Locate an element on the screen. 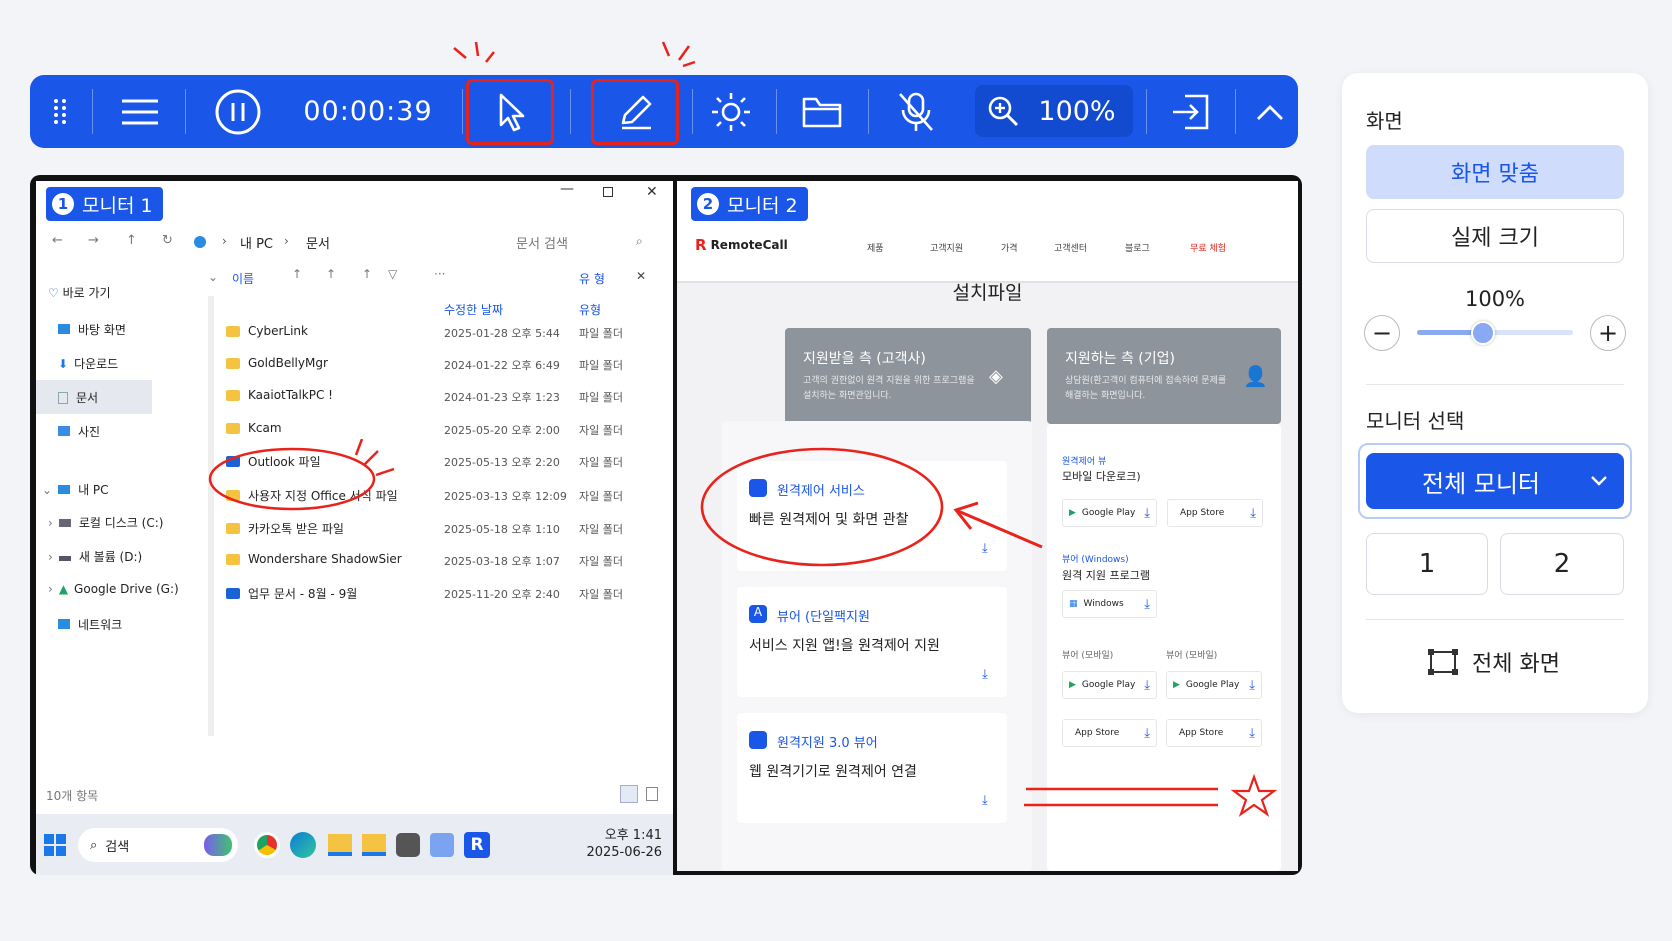 The width and height of the screenshot is (1672, 941). windows-download-button: ▦ Windows ⤓ is located at coordinates (1109, 604).